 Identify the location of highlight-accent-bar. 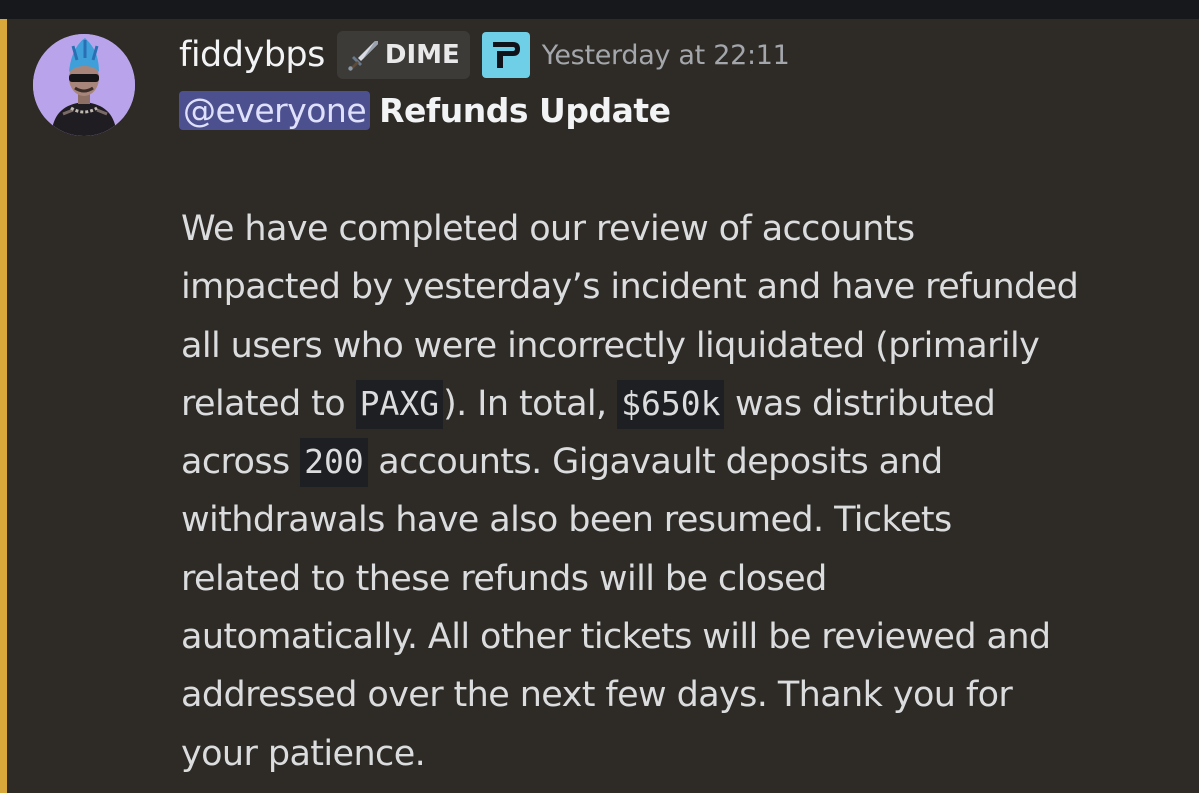
(3, 406).